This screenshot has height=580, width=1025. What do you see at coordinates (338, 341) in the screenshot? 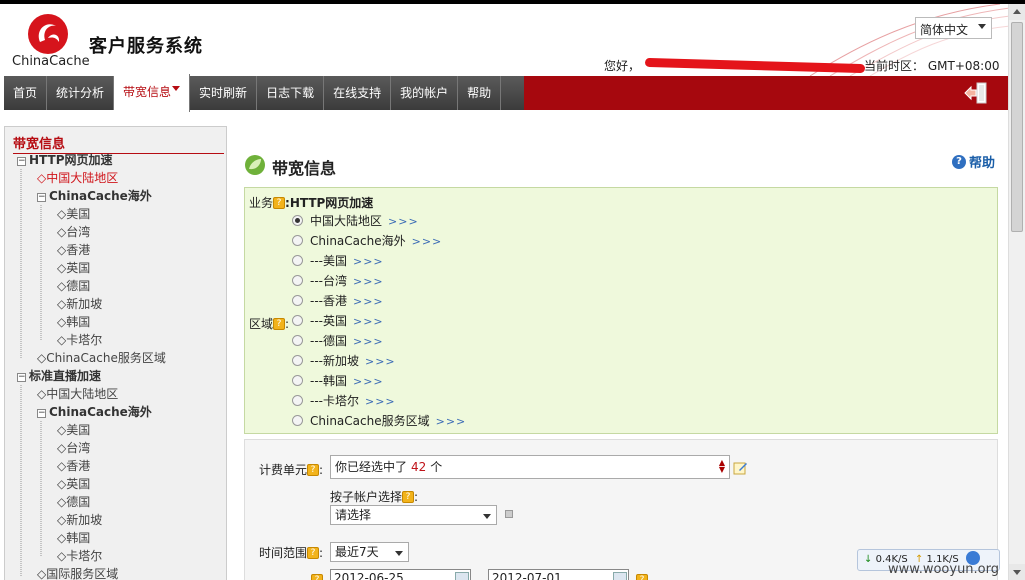
I see `region-radio-option: ---德国 >>>` at bounding box center [338, 341].